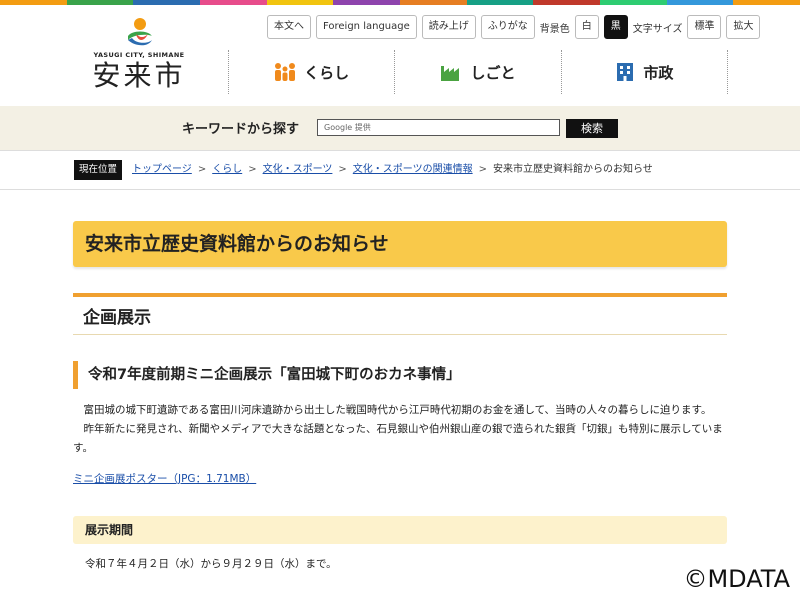  I want to click on breadcrumb-culture-sports-info: 文化・スポーツの関連情報, so click(413, 169).